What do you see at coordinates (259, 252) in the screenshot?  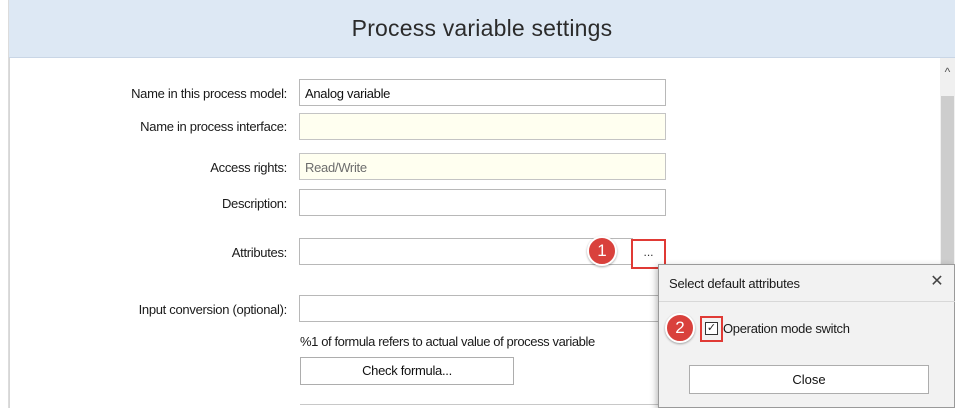 I see `attributes-label: Attributes:` at bounding box center [259, 252].